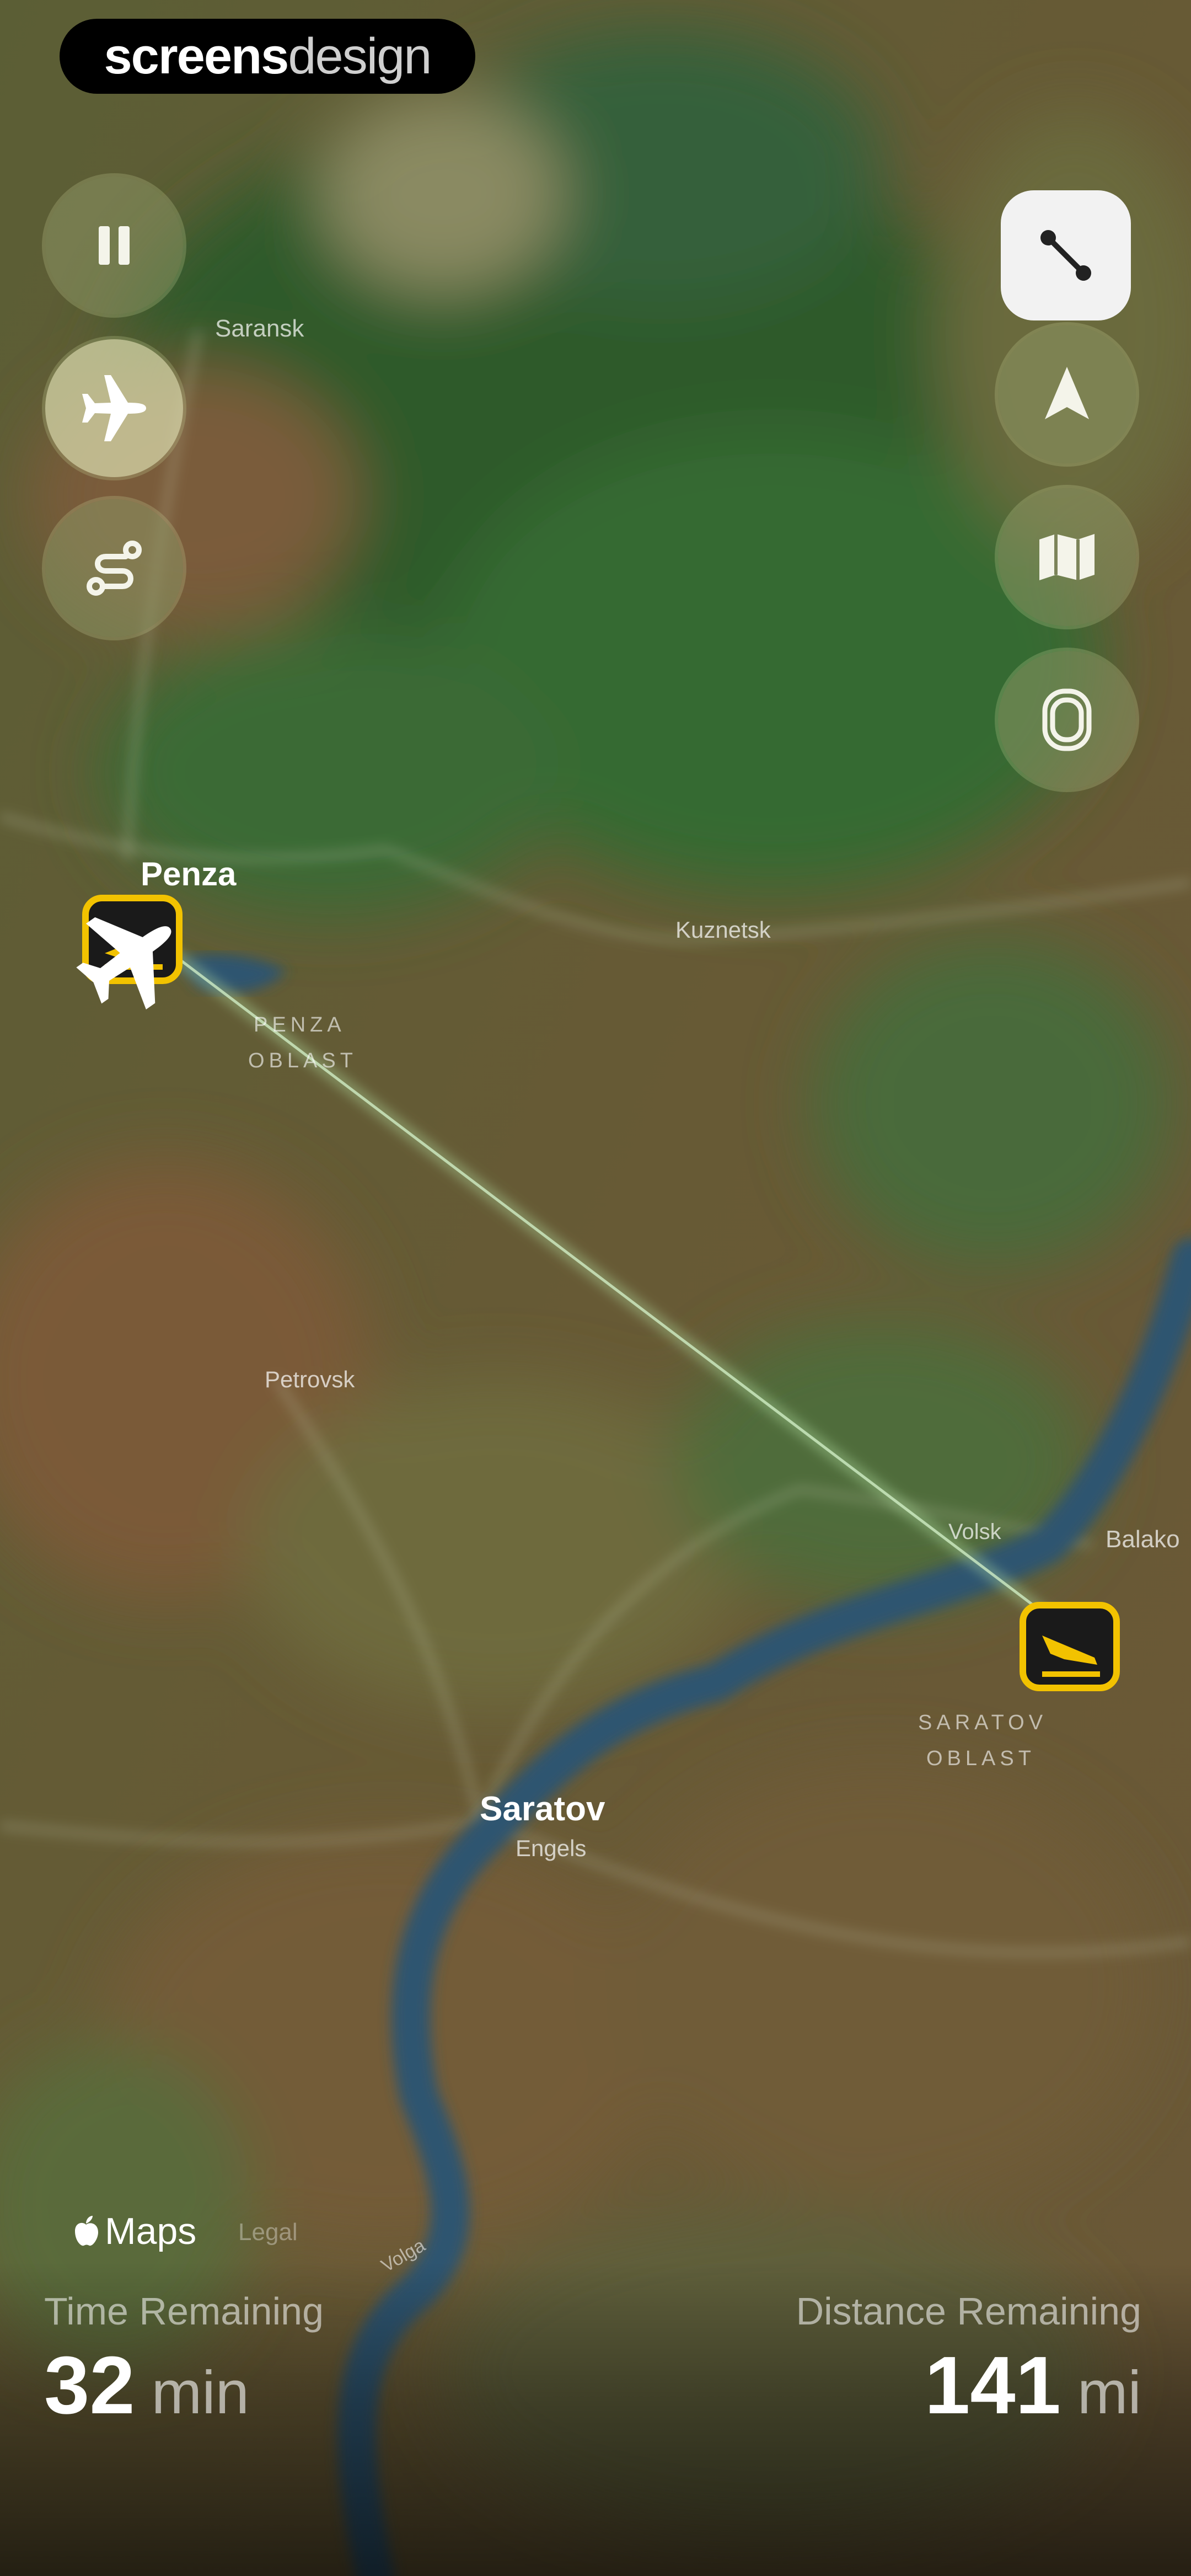 This screenshot has height=2576, width=1191. Describe the element at coordinates (89, 2385) in the screenshot. I see `time-remaining-value: 32` at that location.